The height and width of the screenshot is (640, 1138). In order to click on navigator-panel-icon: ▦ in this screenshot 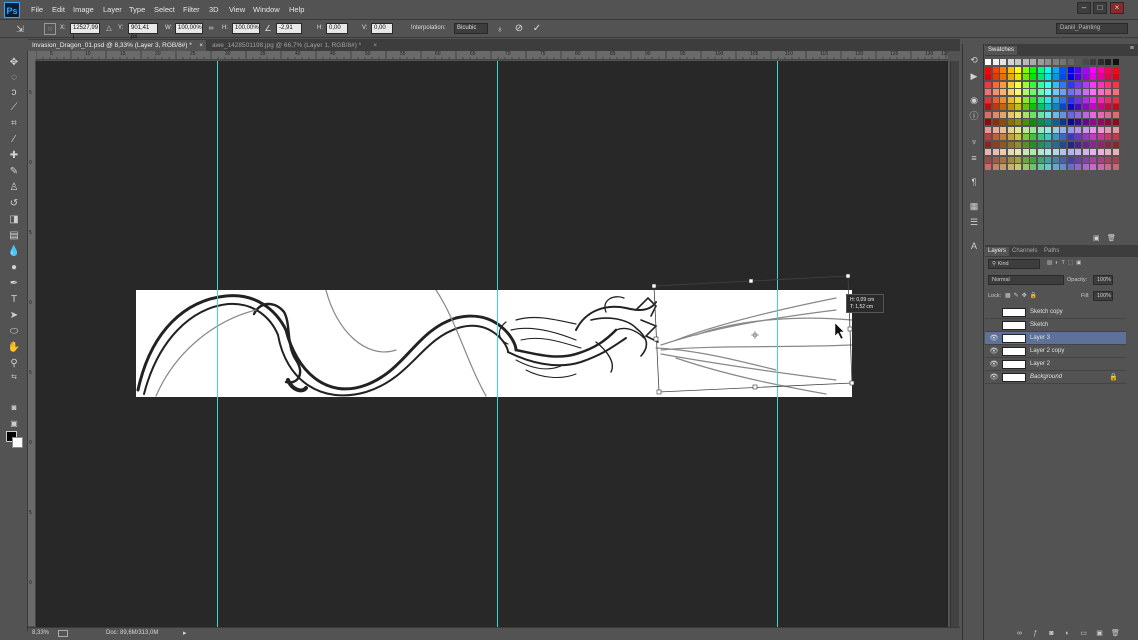, I will do `click(974, 206)`.